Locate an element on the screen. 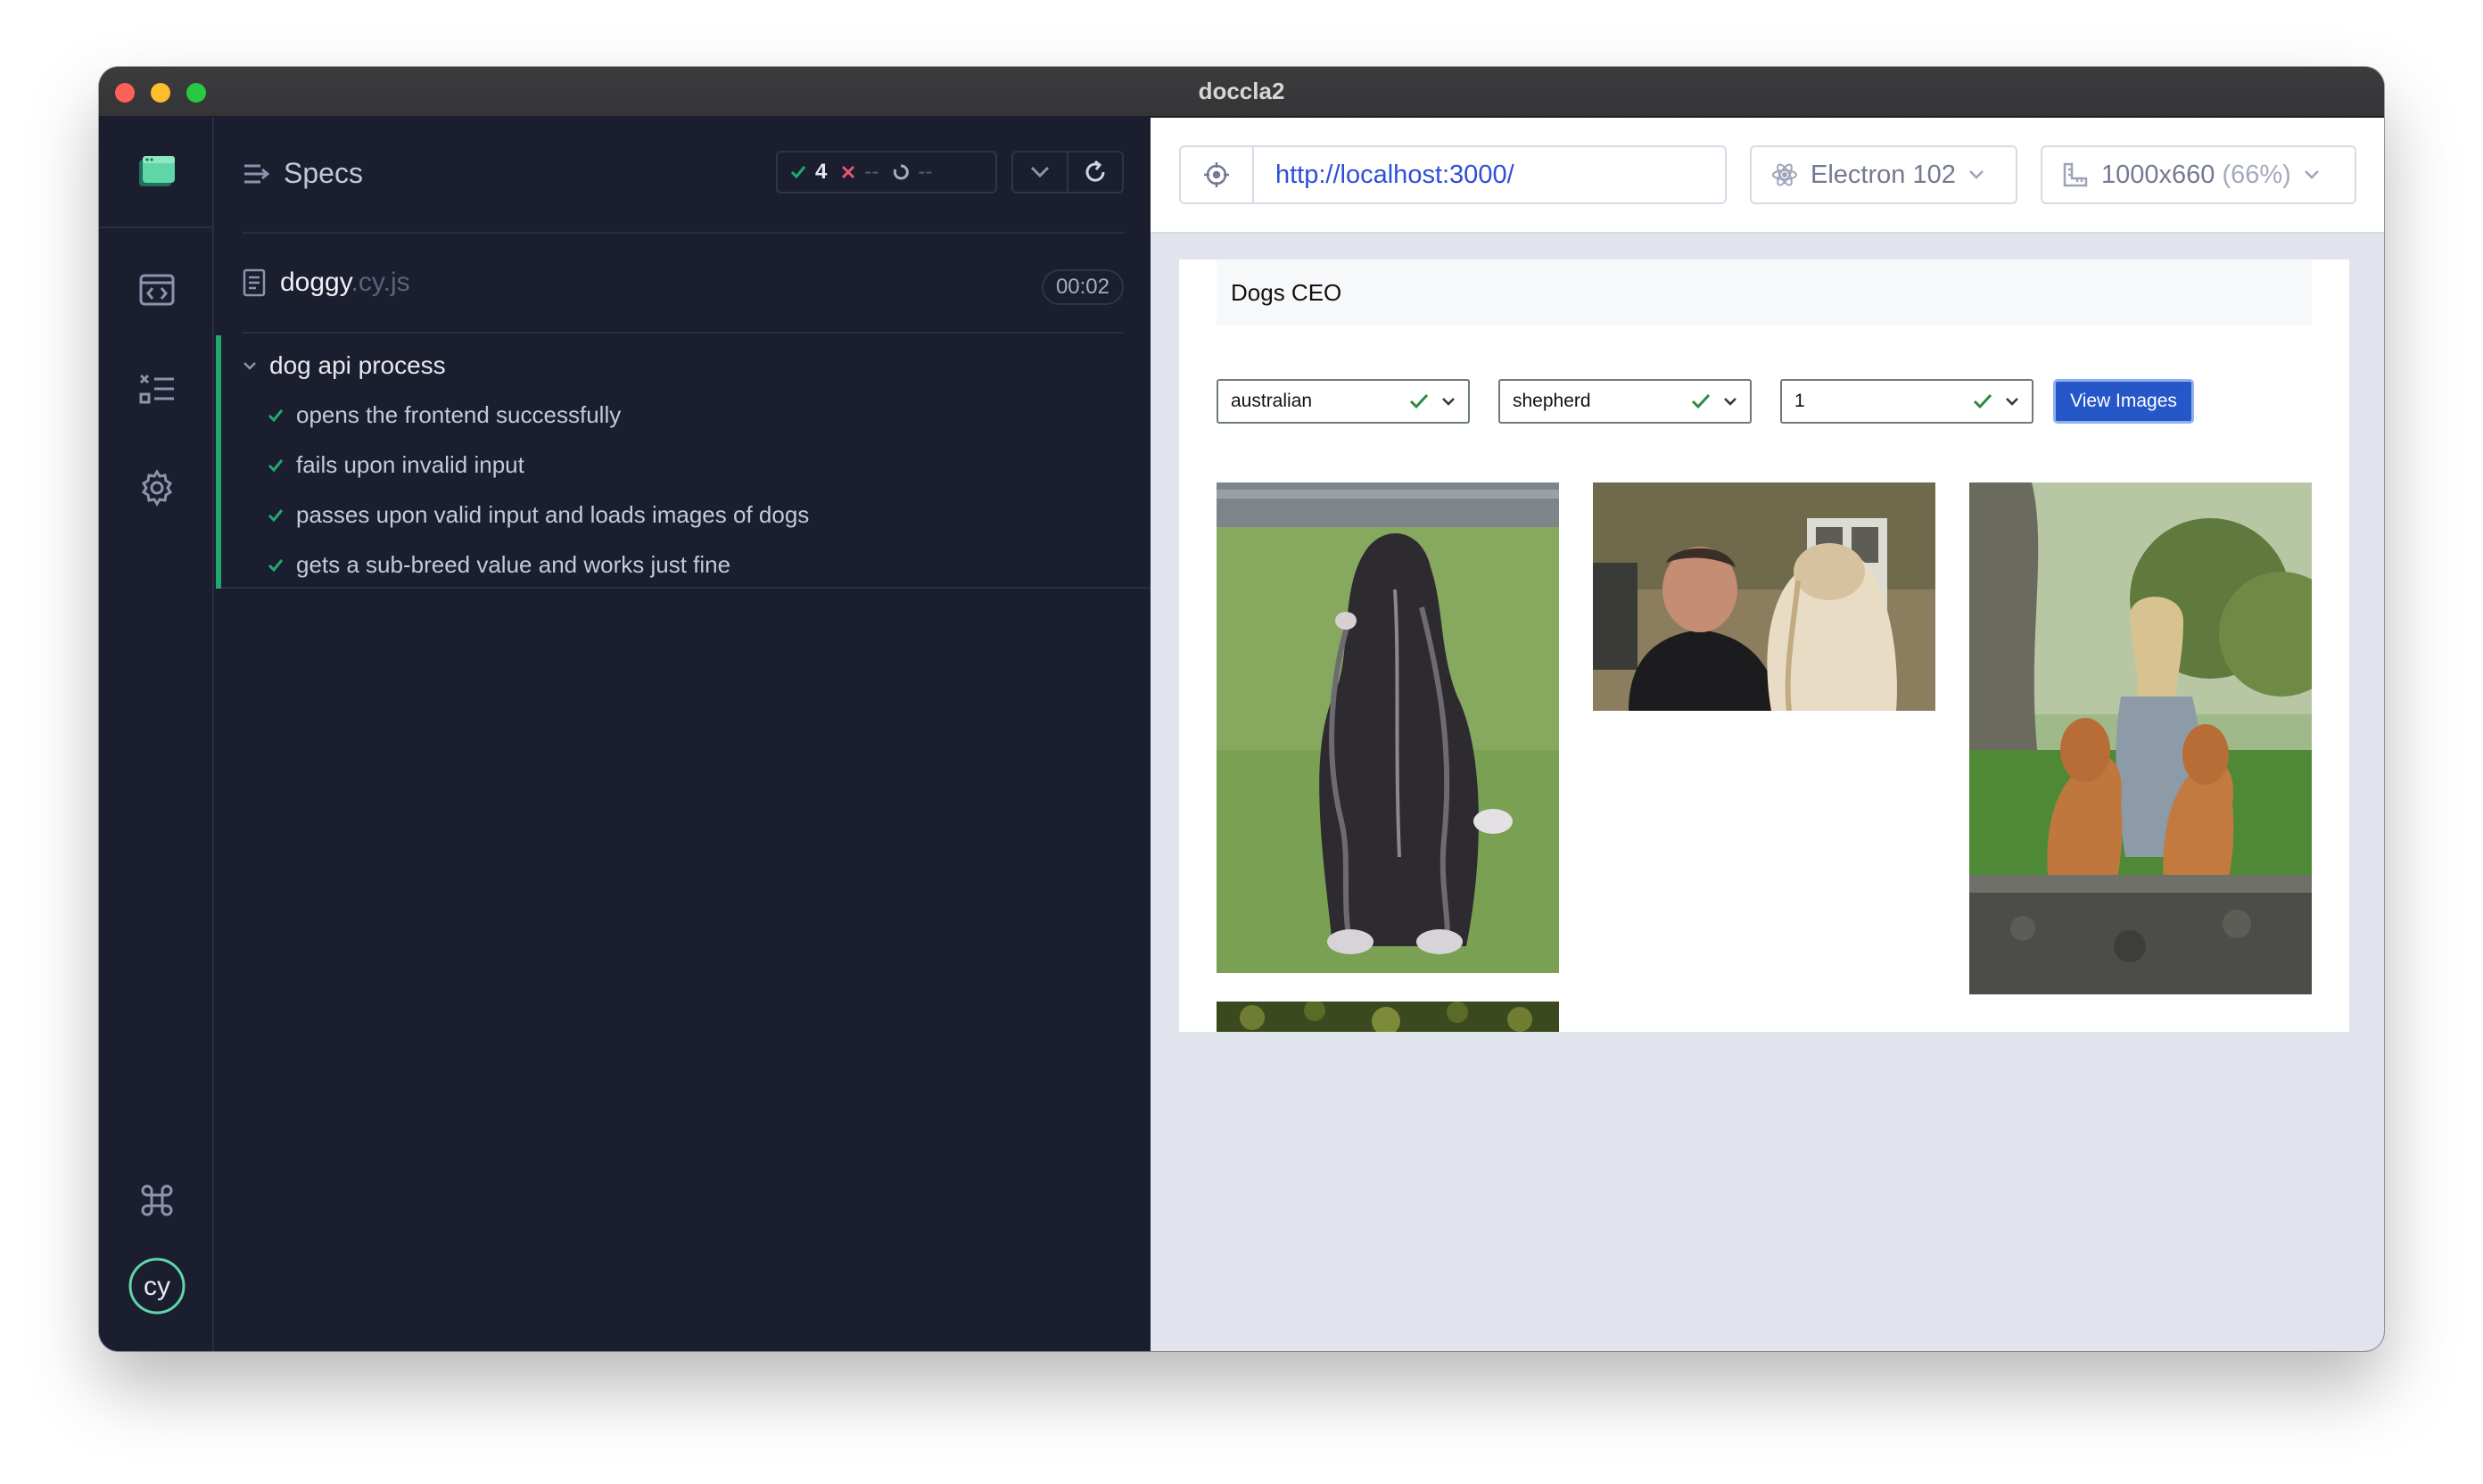  reporter-controls is located at coordinates (1067, 172).